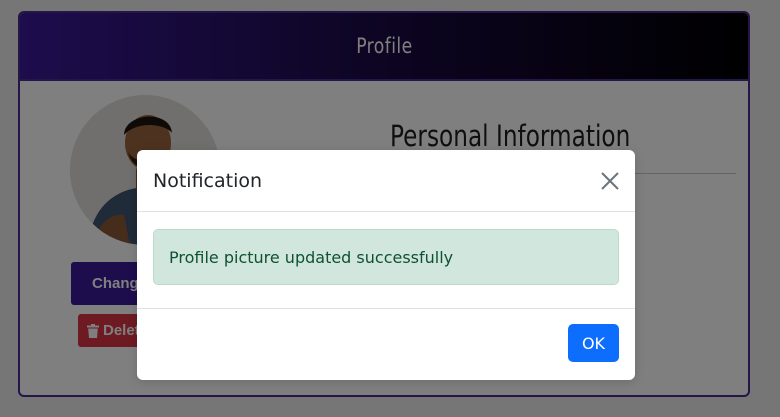  I want to click on modal-close-button, so click(610, 181).